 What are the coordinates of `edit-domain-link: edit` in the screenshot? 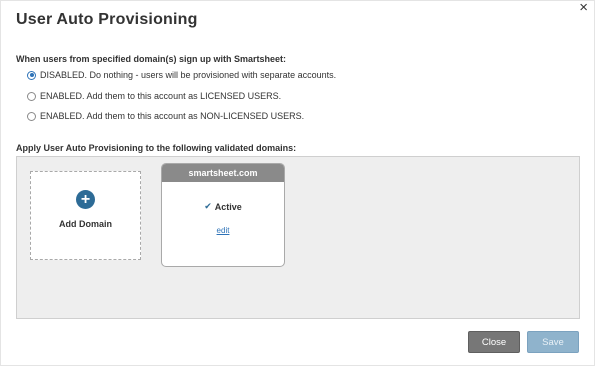 It's located at (223, 230).